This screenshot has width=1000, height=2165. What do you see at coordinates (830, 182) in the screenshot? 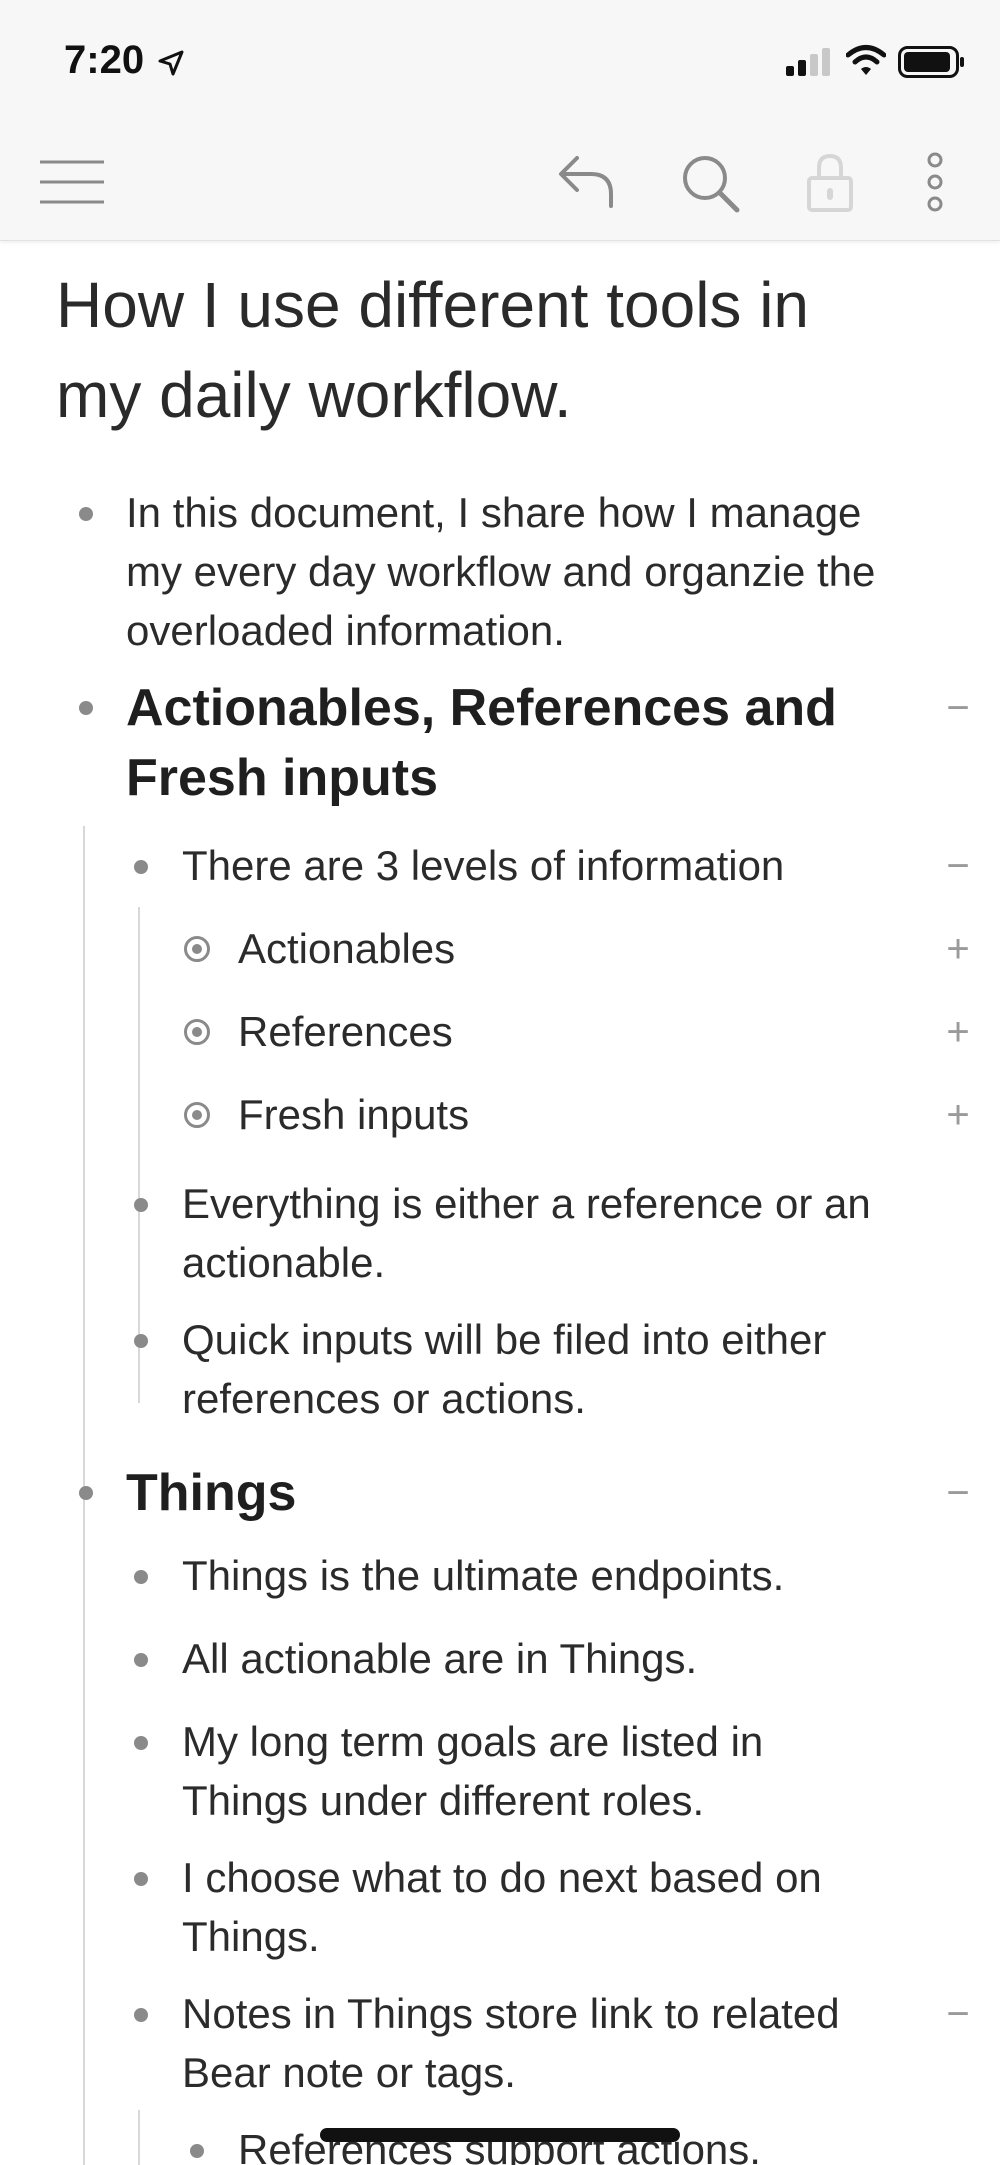
I see `lock-icon` at bounding box center [830, 182].